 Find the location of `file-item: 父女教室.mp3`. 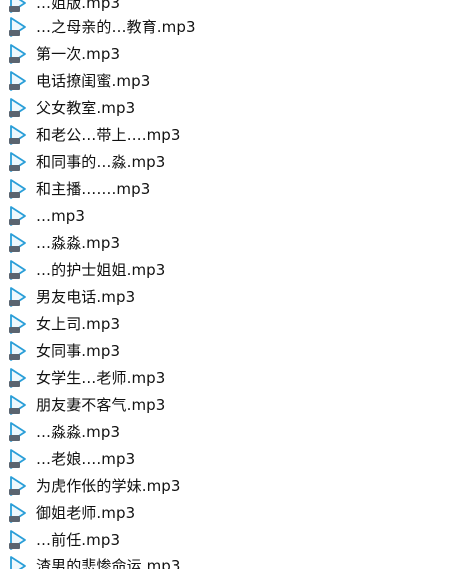

file-item: 父女教室.mp3 is located at coordinates (71, 107).